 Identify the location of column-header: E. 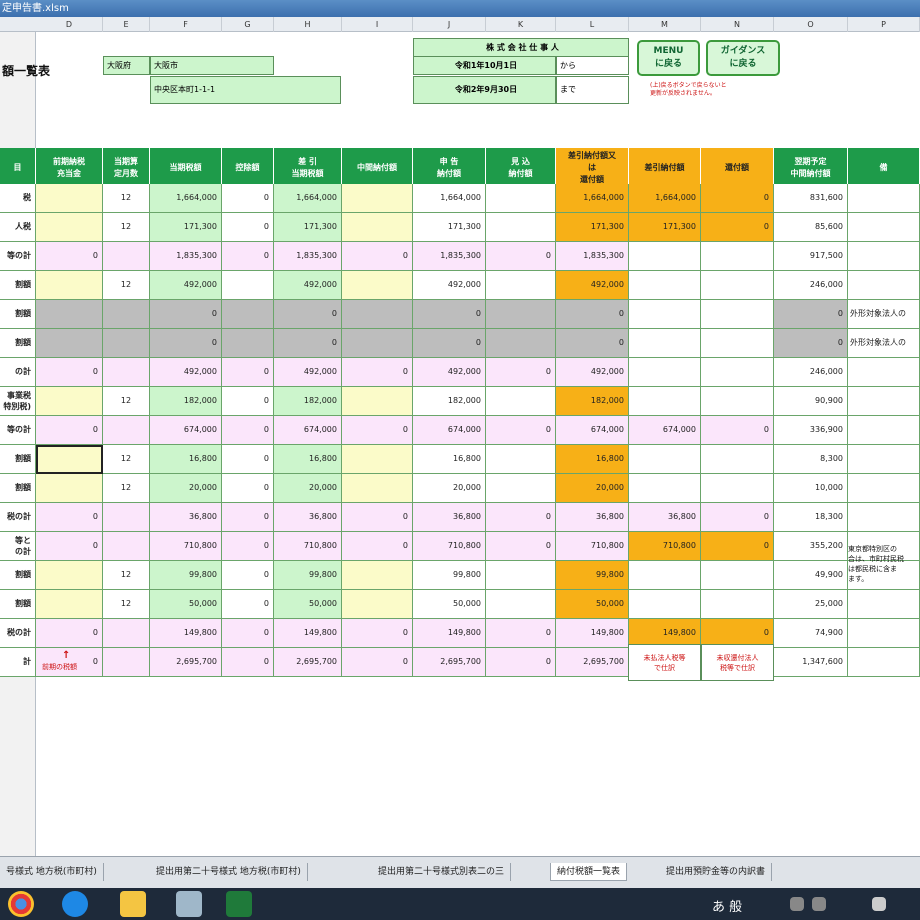
(126, 24).